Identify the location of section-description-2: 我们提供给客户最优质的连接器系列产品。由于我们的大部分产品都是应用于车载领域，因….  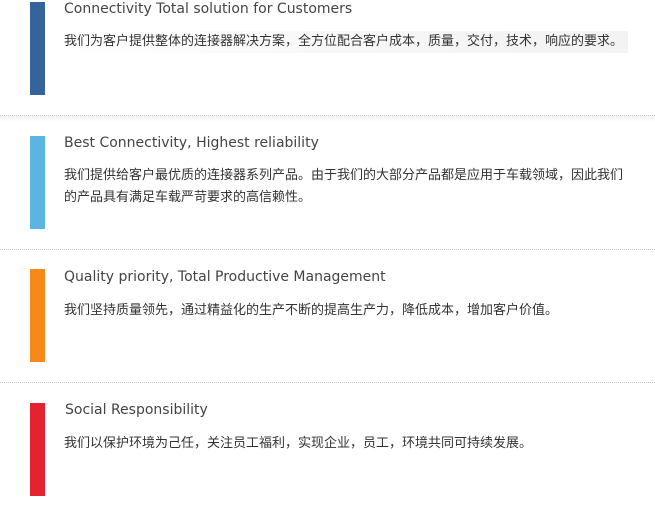
(344, 186).